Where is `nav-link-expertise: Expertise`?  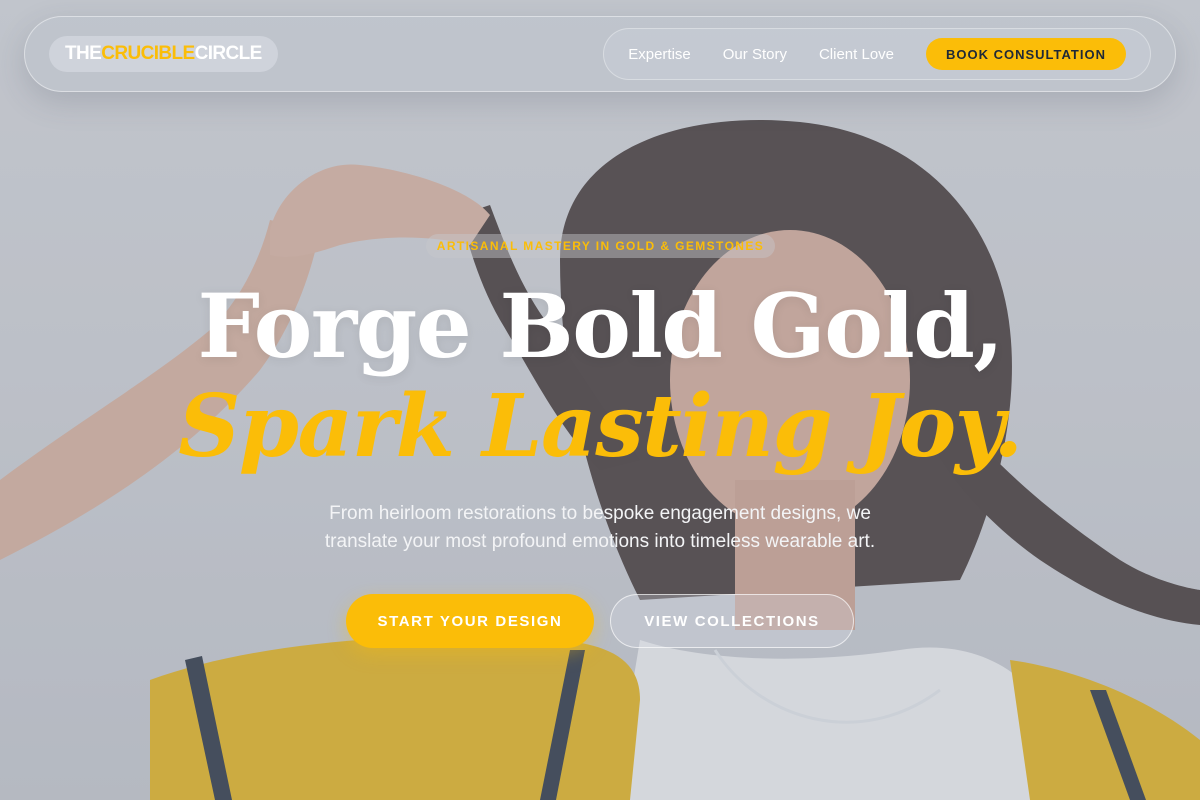 nav-link-expertise: Expertise is located at coordinates (659, 54).